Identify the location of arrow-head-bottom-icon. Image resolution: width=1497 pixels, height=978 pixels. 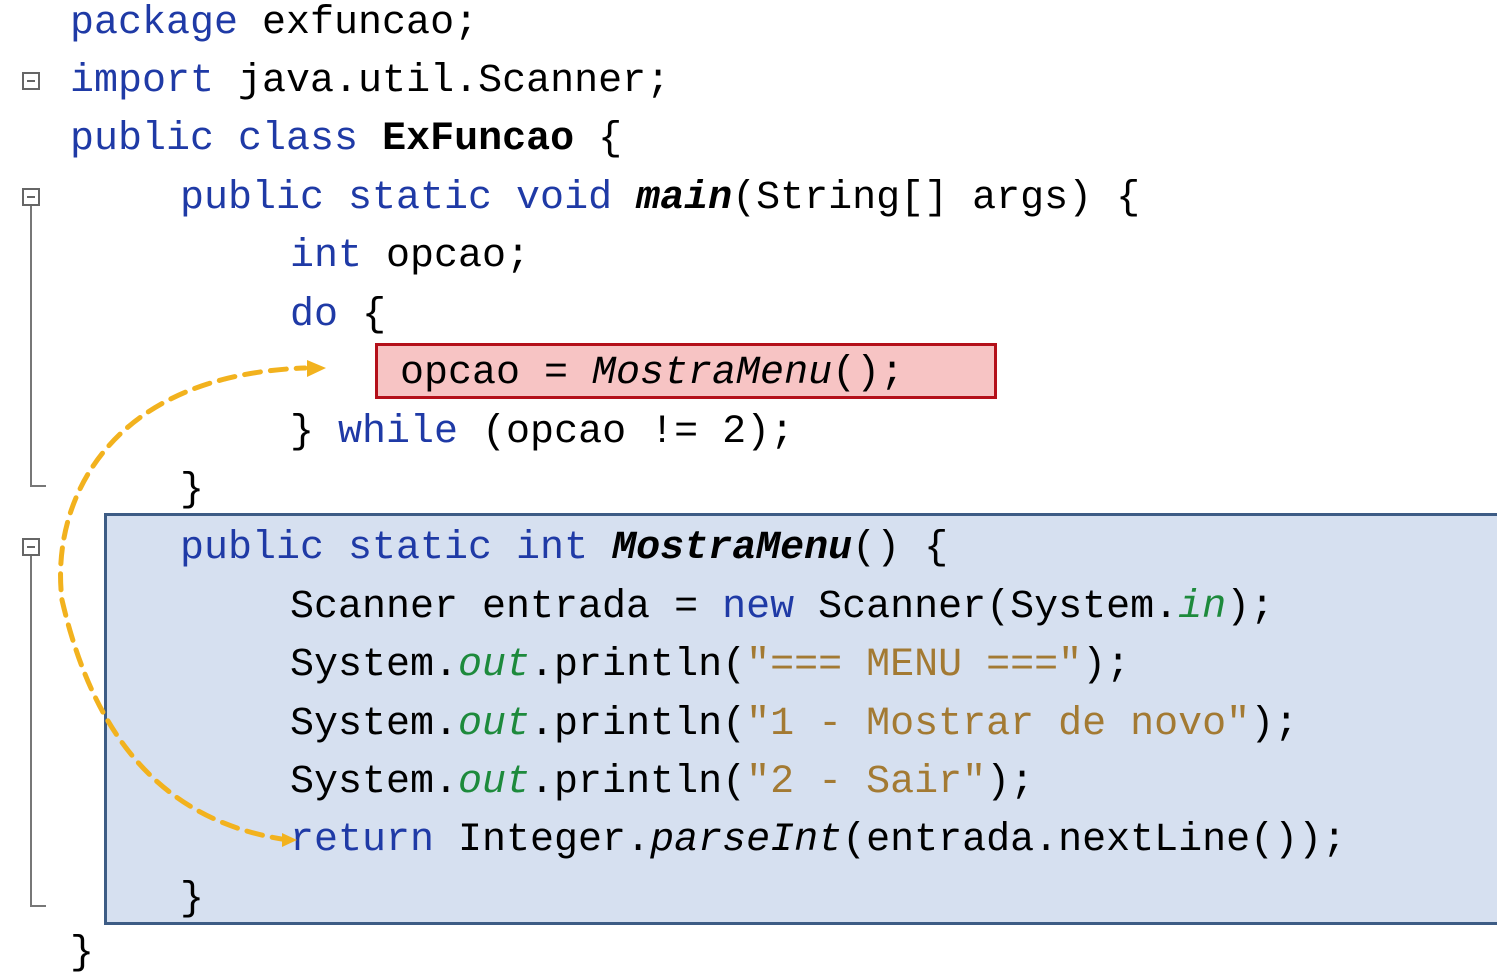
(289, 840).